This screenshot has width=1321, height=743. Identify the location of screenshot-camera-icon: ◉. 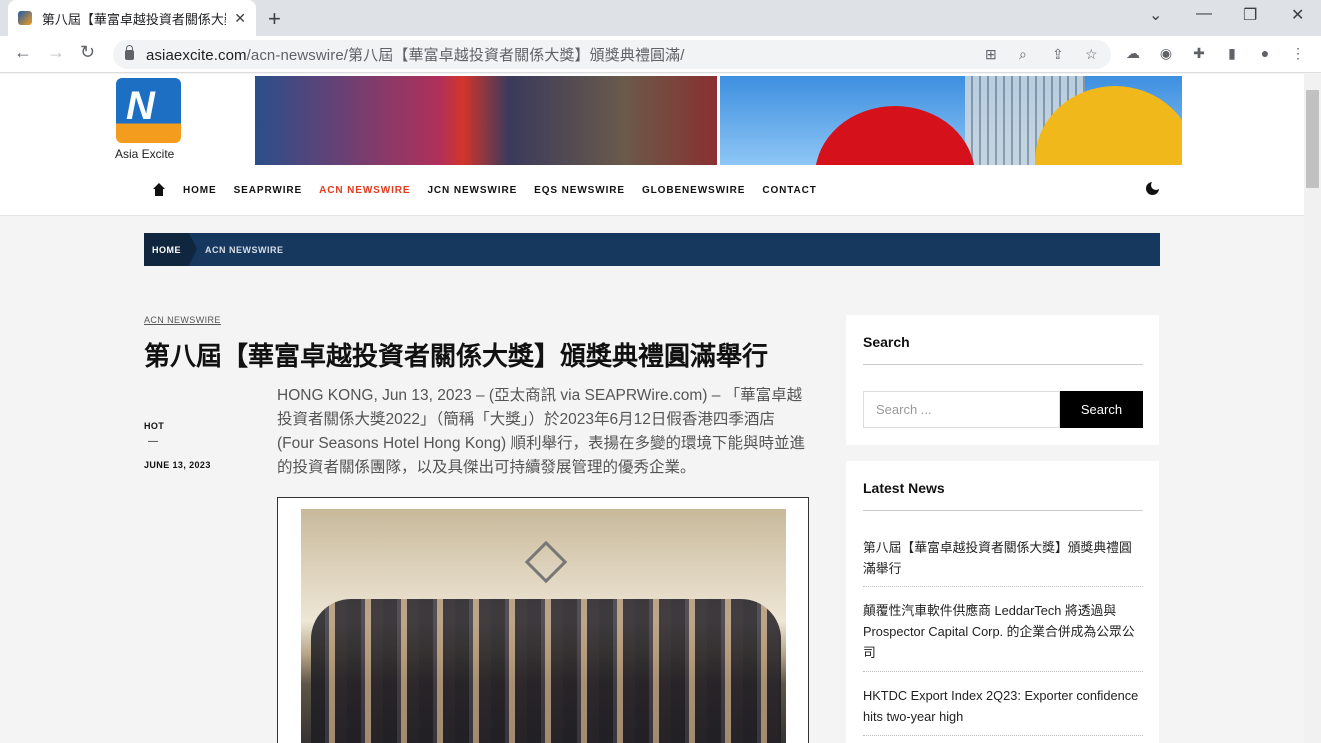
(1166, 54).